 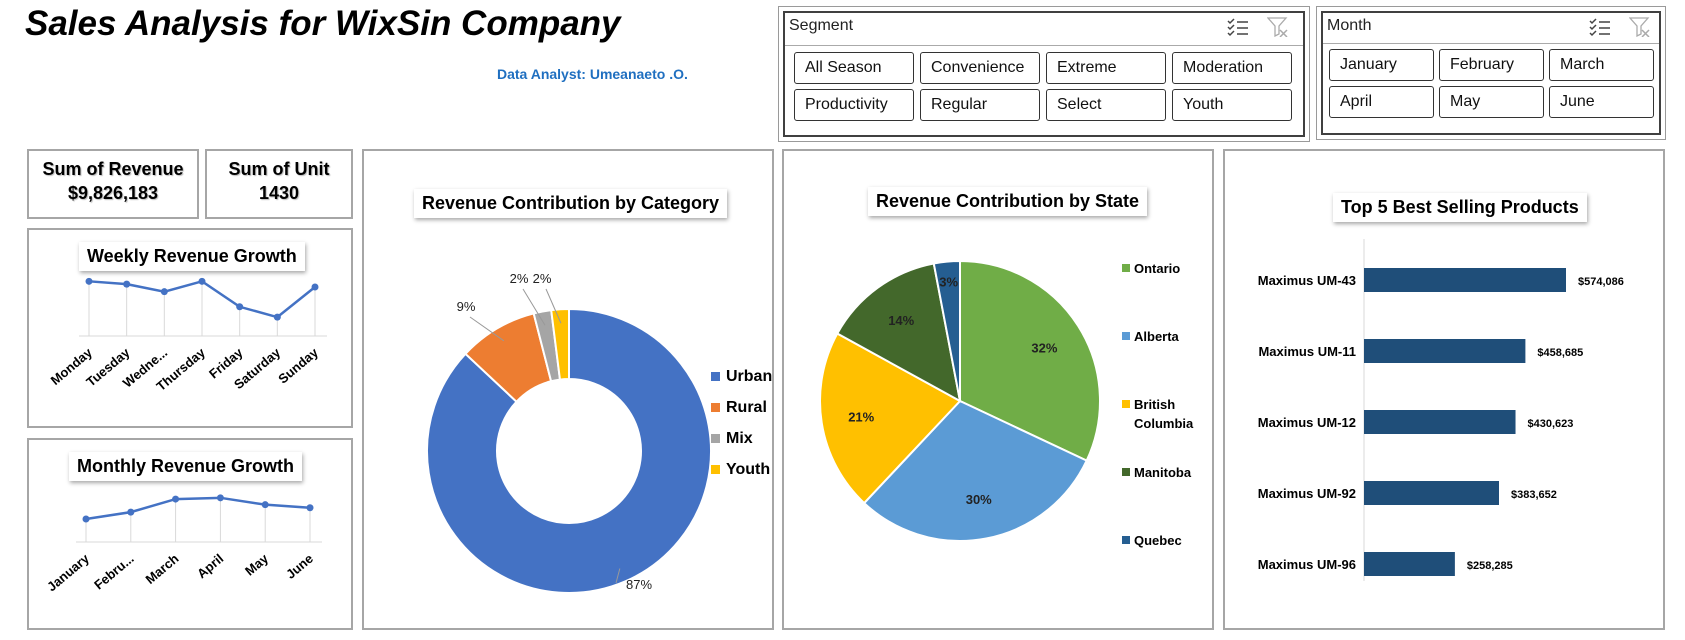 What do you see at coordinates (279, 193) in the screenshot?
I see `unit-kpi-value: 1430` at bounding box center [279, 193].